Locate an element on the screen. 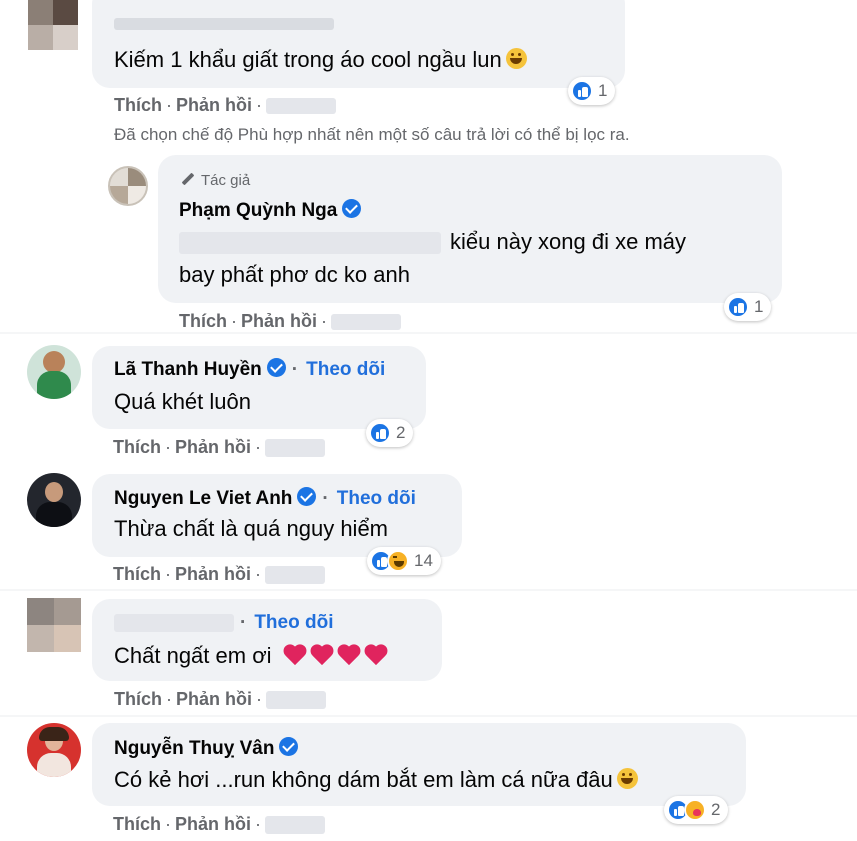 This screenshot has width=857, height=841. comment-text: bay phất phơ dc ko anh is located at coordinates (294, 274).